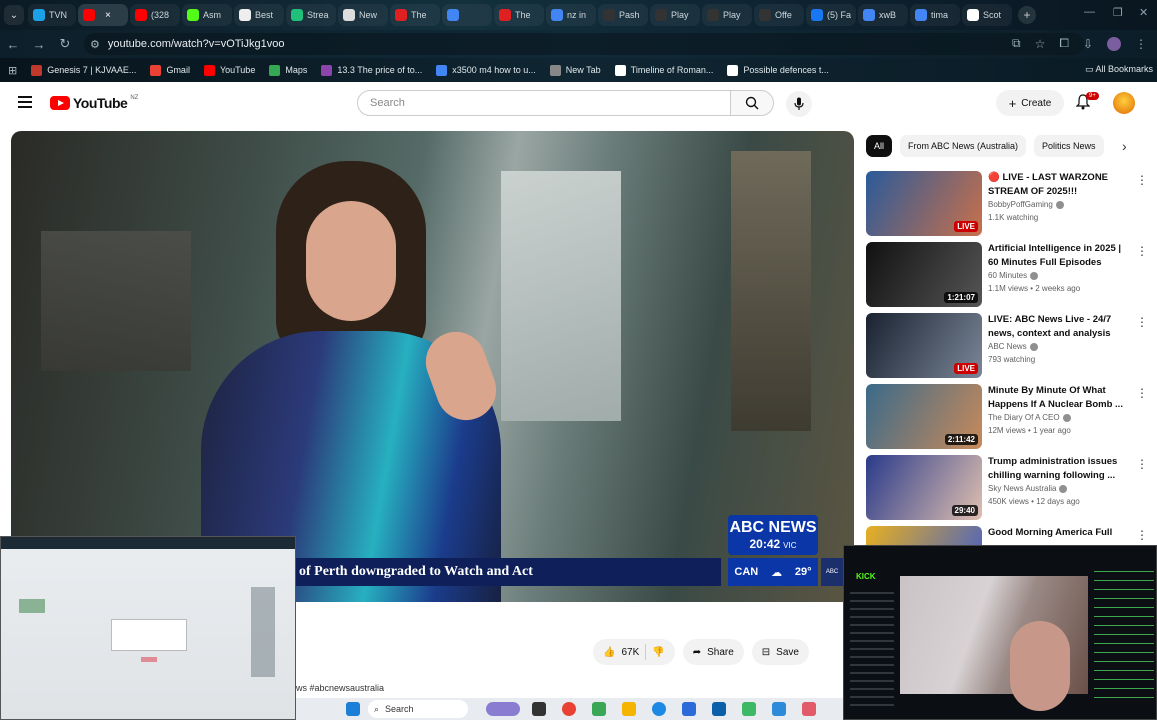  What do you see at coordinates (634, 652) in the screenshot?
I see `like-button: 👍 67K 👎` at bounding box center [634, 652].